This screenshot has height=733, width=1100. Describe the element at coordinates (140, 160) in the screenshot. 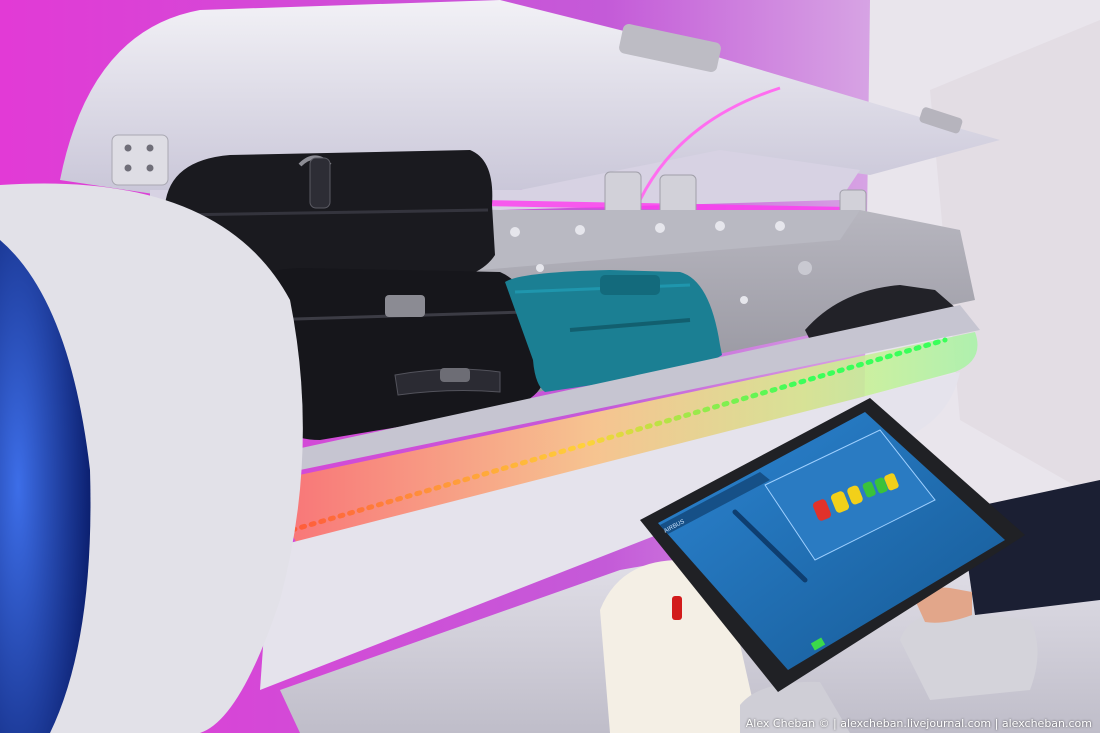

I see `hinge-icon` at that location.